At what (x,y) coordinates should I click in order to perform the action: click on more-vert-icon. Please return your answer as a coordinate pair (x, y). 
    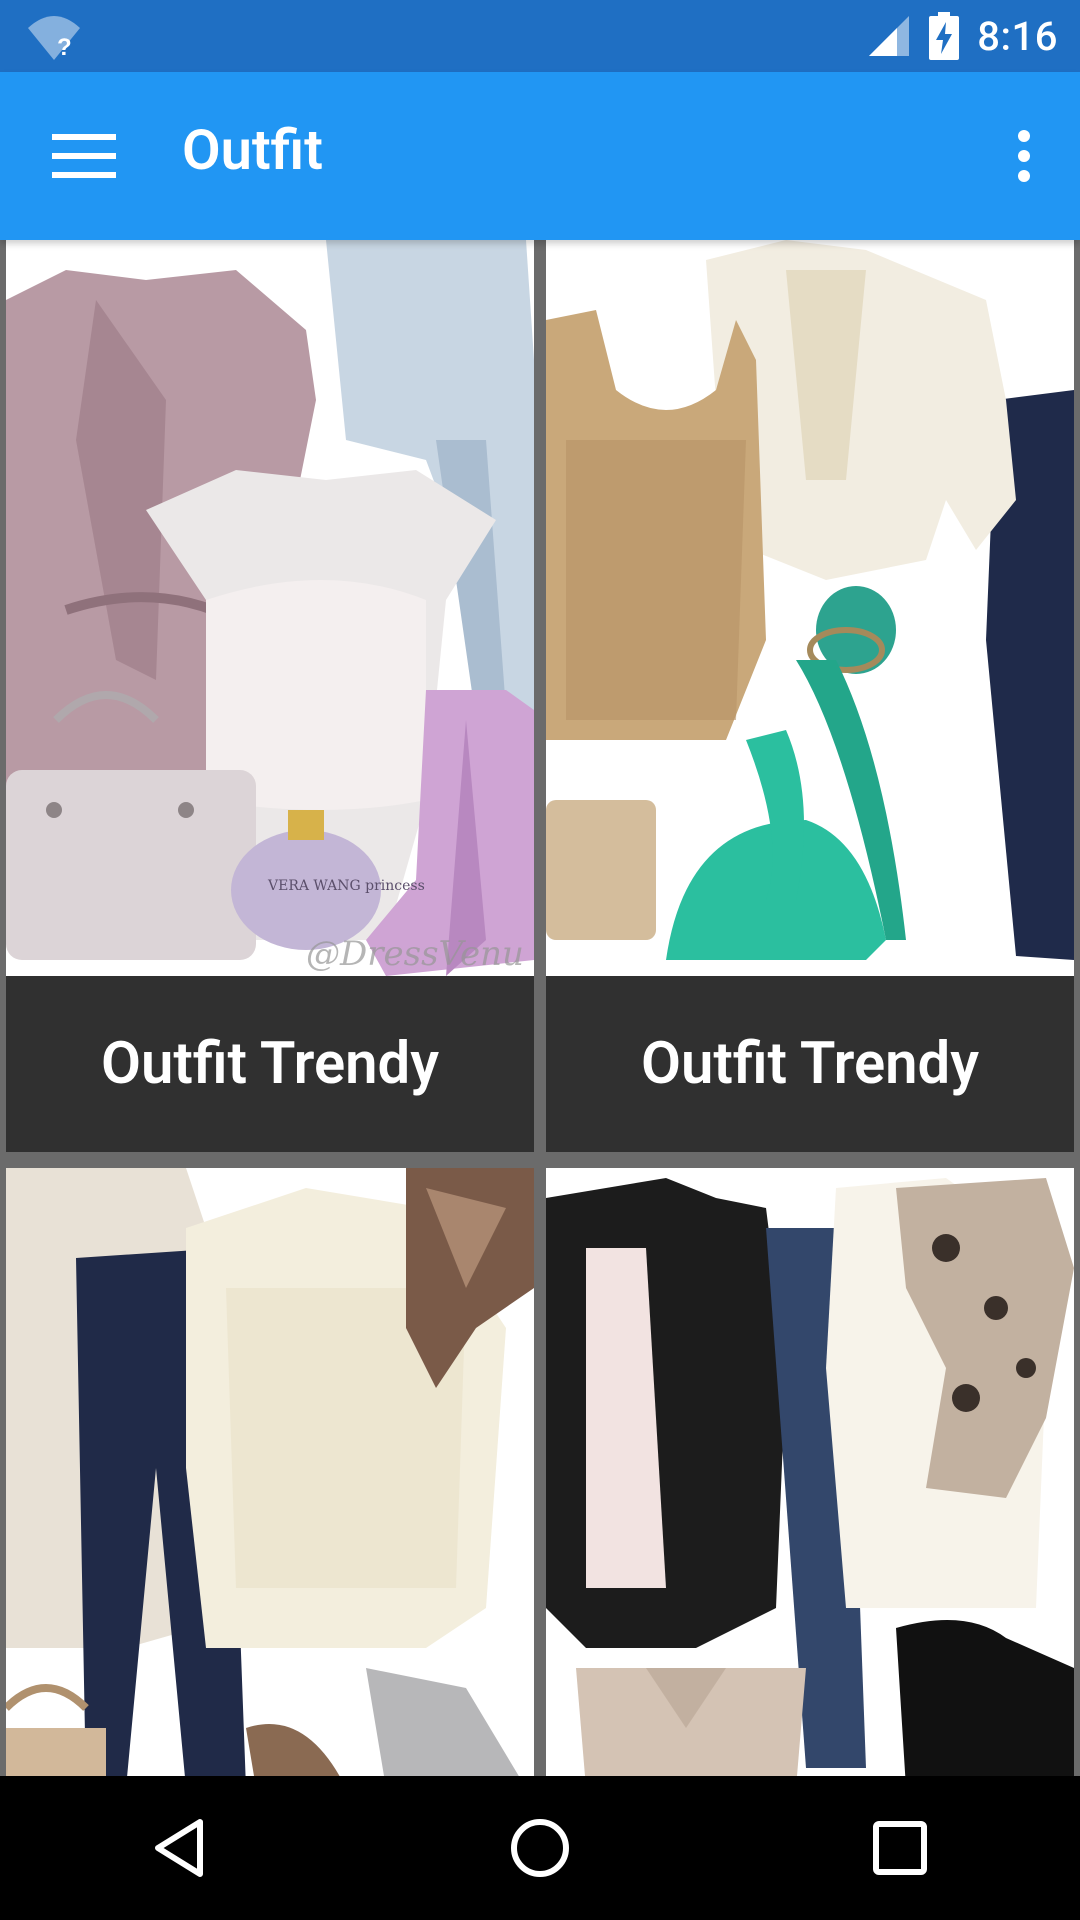
    Looking at the image, I should click on (1024, 156).